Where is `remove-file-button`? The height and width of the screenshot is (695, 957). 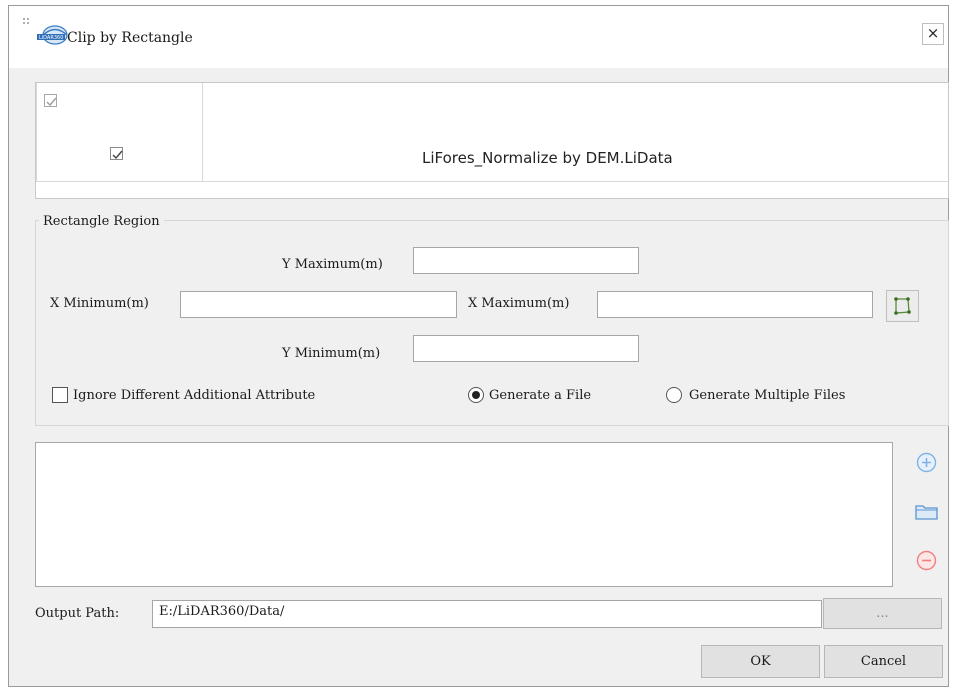
remove-file-button is located at coordinates (926, 560).